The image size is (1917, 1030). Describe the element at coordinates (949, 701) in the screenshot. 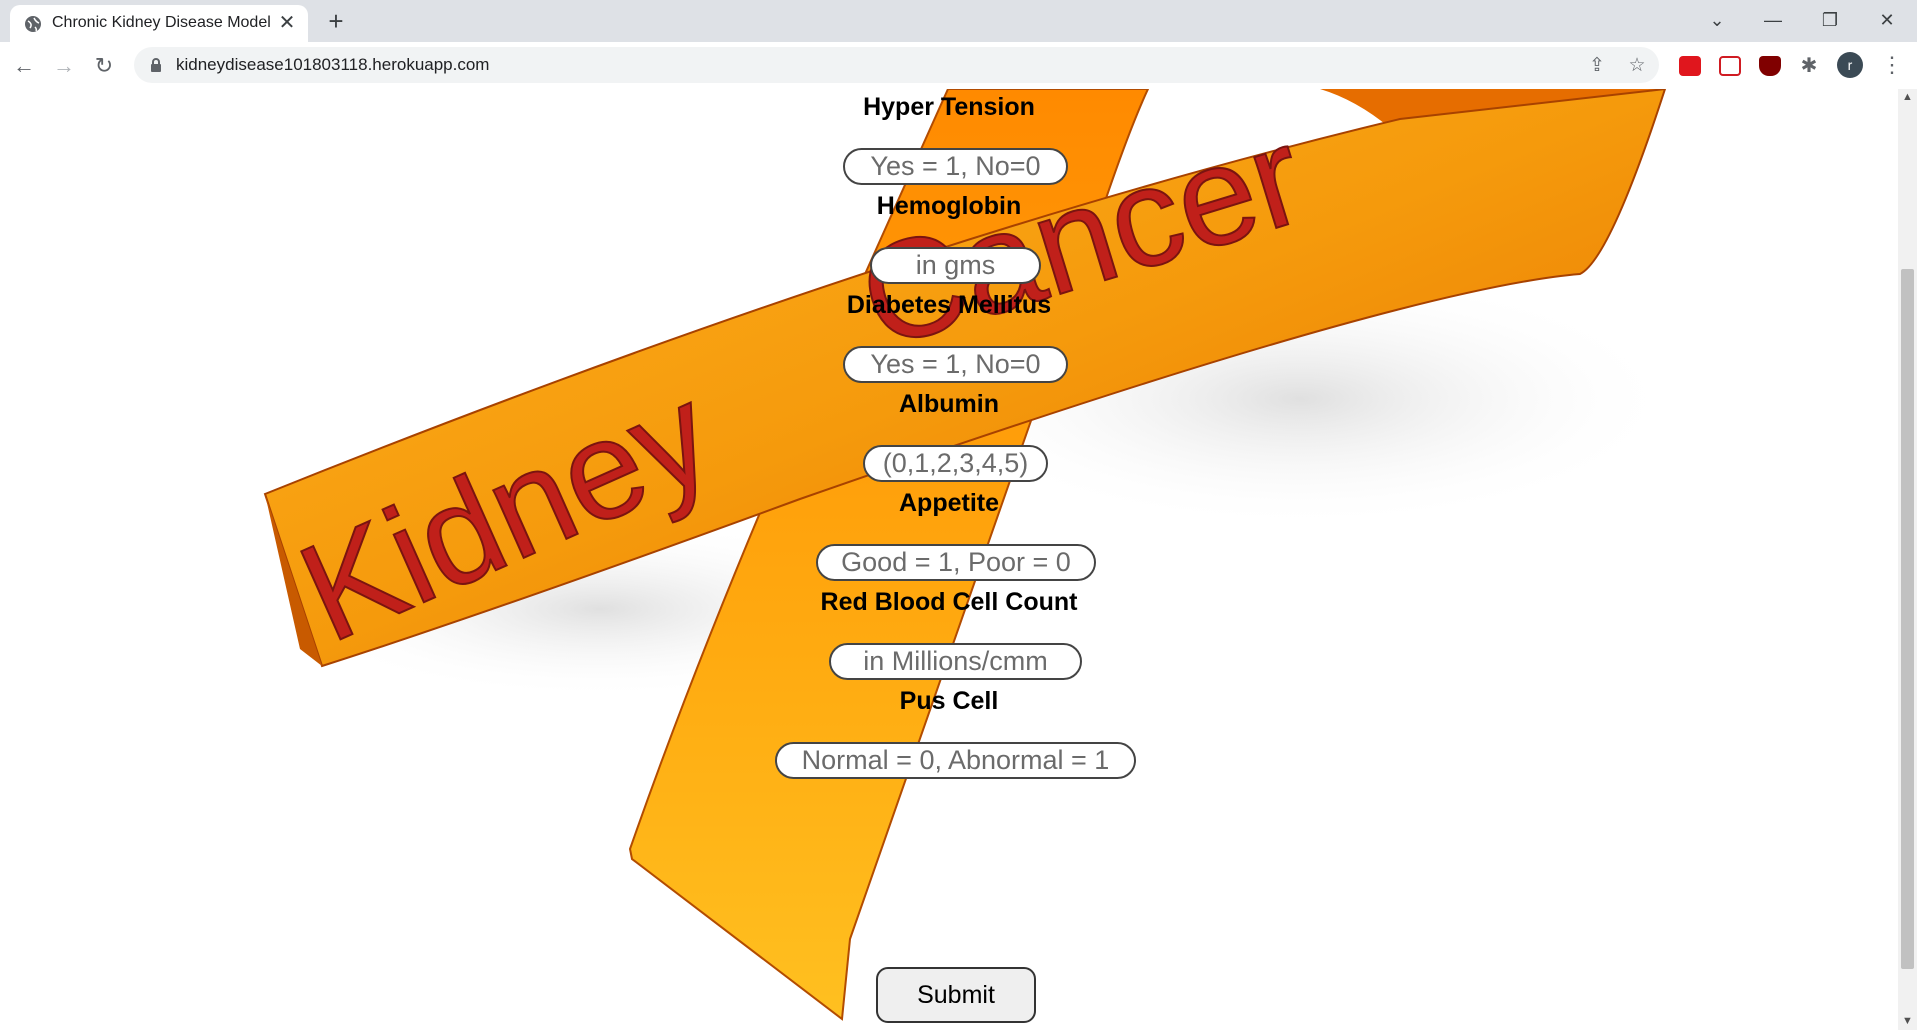

I see `label-pus-cell: Pus Cell` at that location.